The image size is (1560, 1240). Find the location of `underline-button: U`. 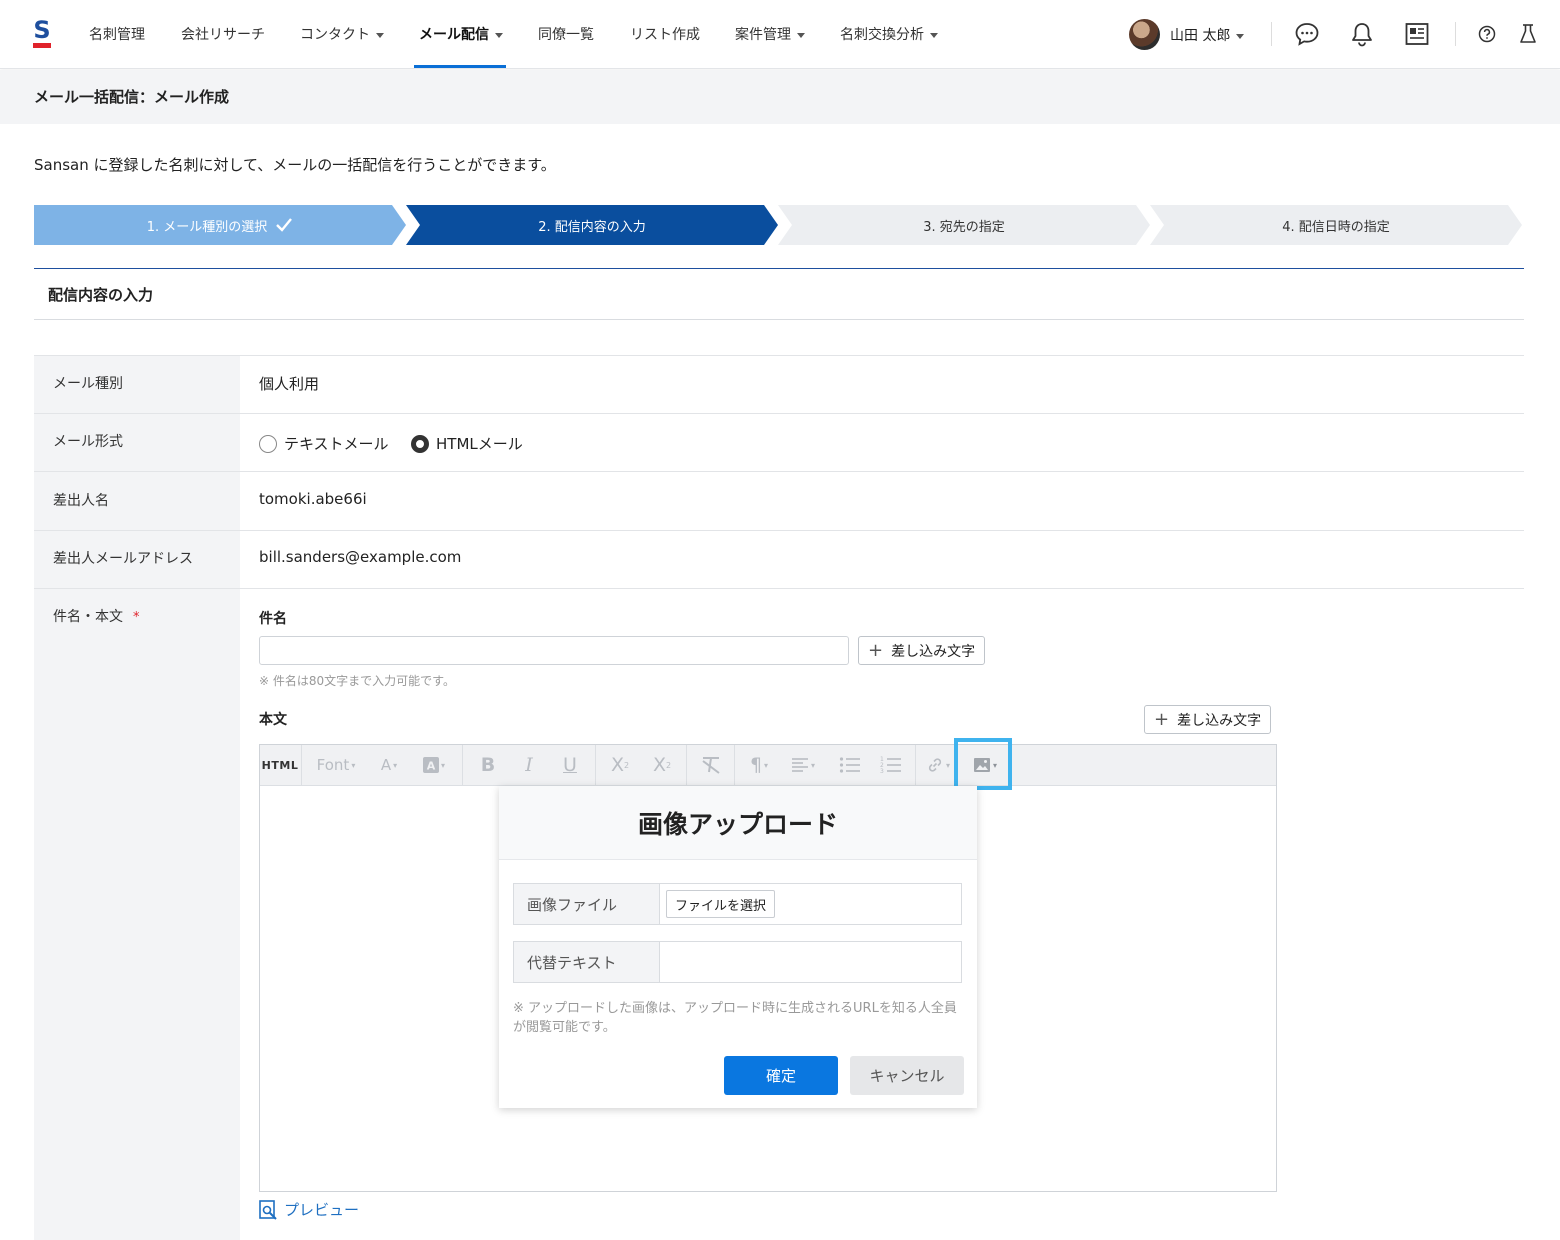

underline-button: U is located at coordinates (570, 765).